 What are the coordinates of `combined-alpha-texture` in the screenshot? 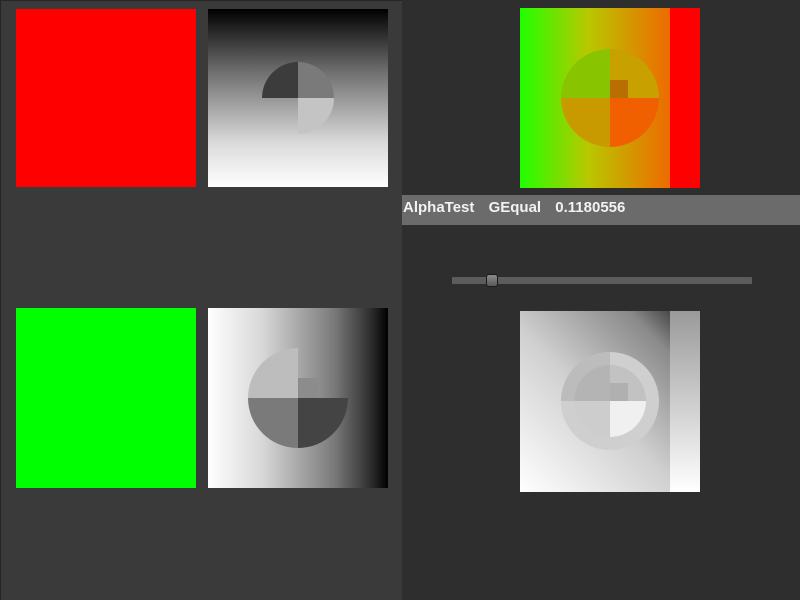 It's located at (610, 401).